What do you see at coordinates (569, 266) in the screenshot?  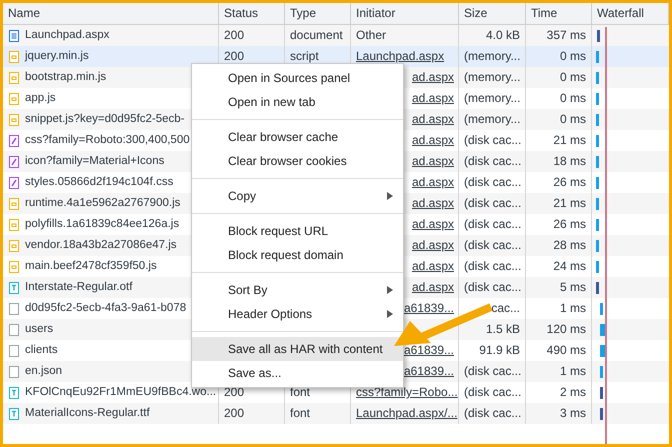 I see `time-text: 24 ms` at bounding box center [569, 266].